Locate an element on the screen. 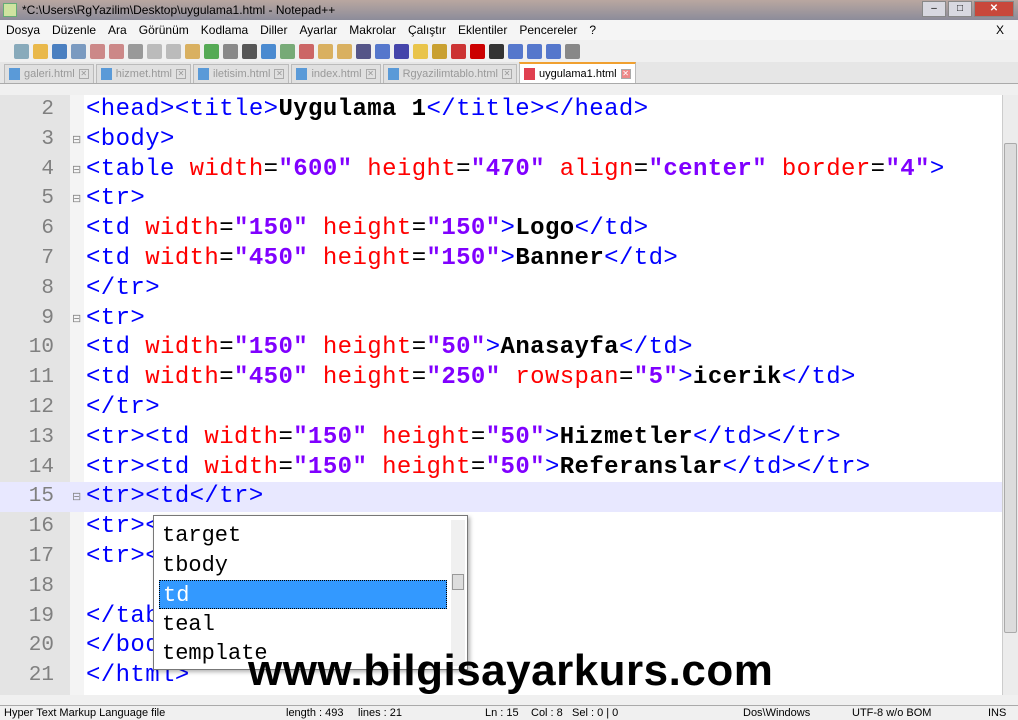  code-token: </tab is located at coordinates (123, 616).